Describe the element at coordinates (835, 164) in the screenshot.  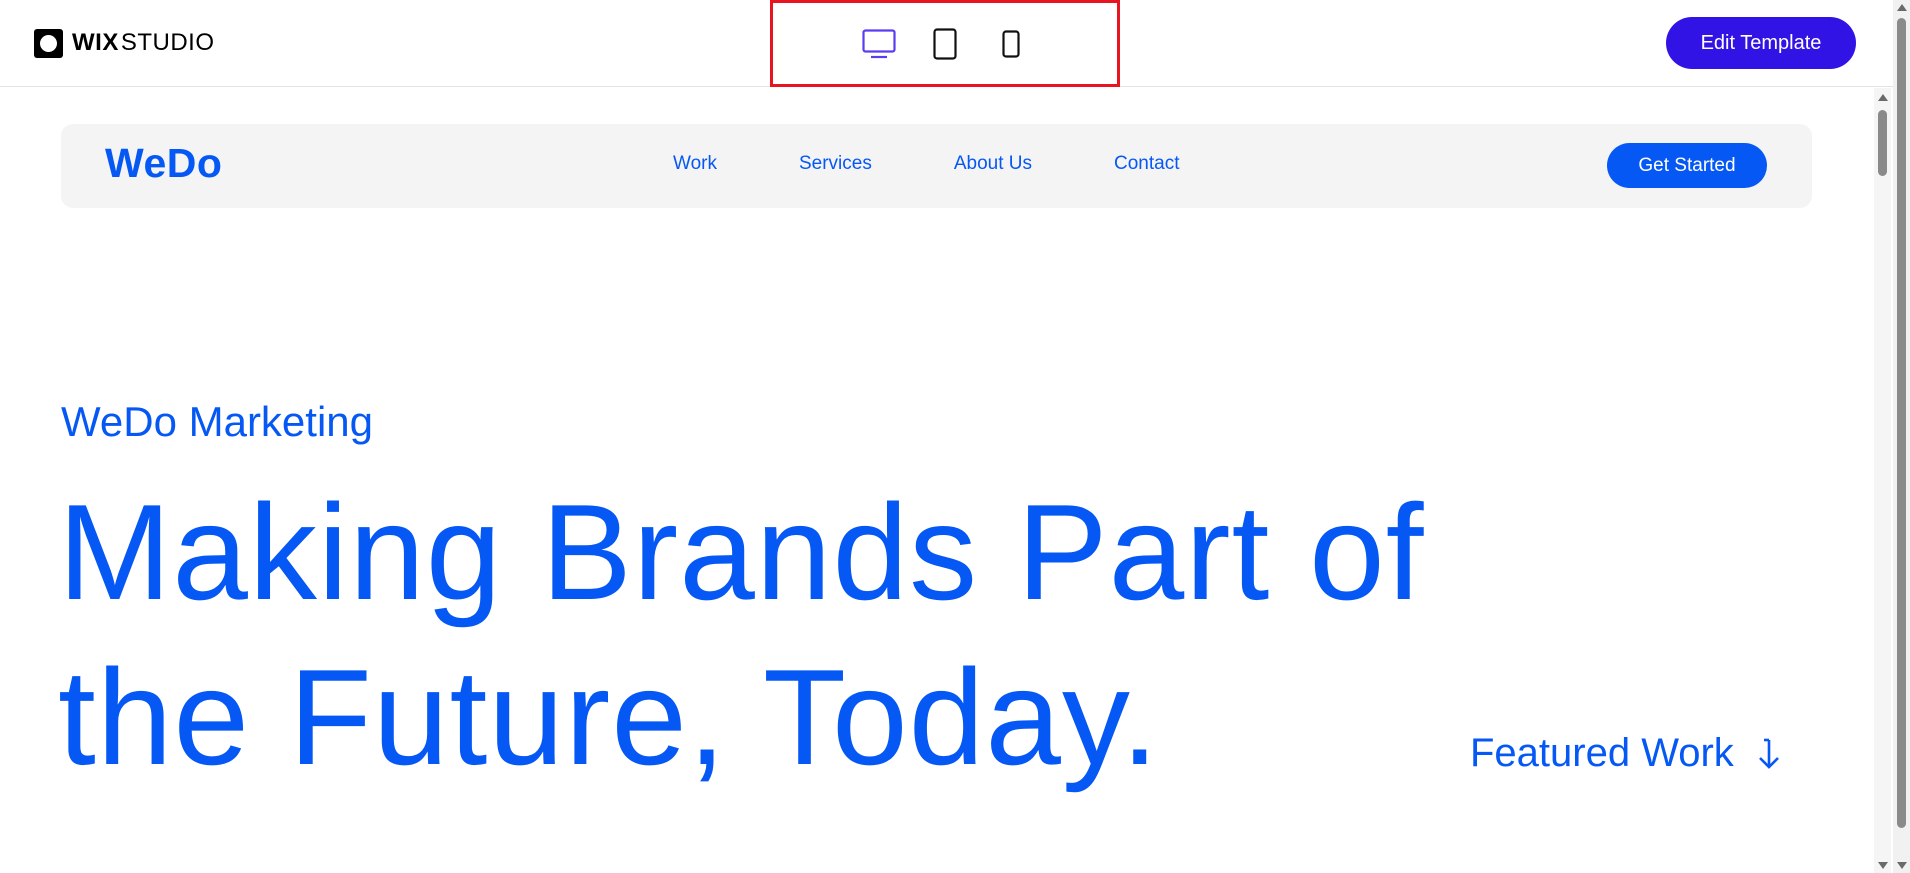
I see `nav-item-services: Services` at that location.